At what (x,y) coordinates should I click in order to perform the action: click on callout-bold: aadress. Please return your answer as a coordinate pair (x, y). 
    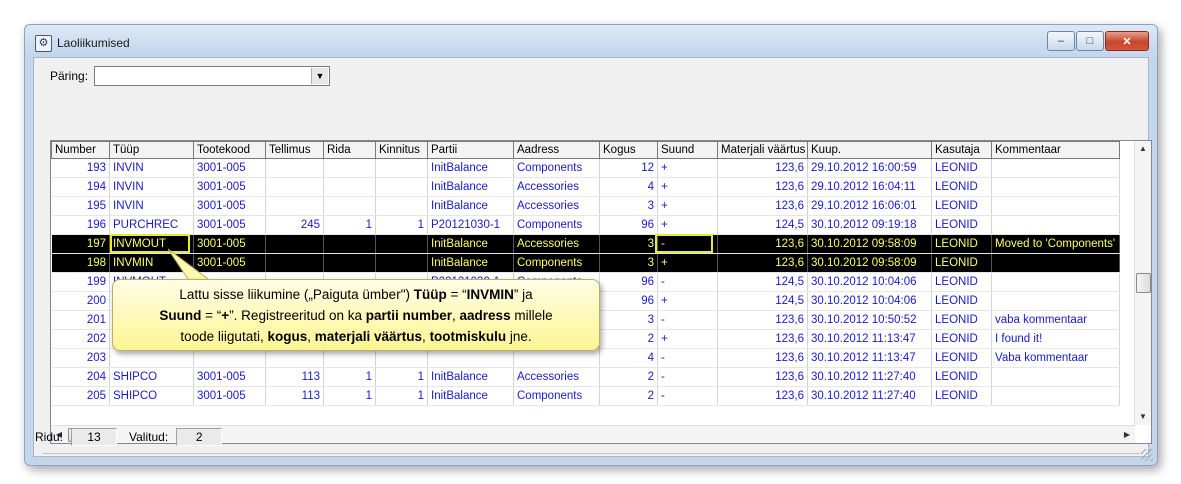
    Looking at the image, I should click on (485, 315).